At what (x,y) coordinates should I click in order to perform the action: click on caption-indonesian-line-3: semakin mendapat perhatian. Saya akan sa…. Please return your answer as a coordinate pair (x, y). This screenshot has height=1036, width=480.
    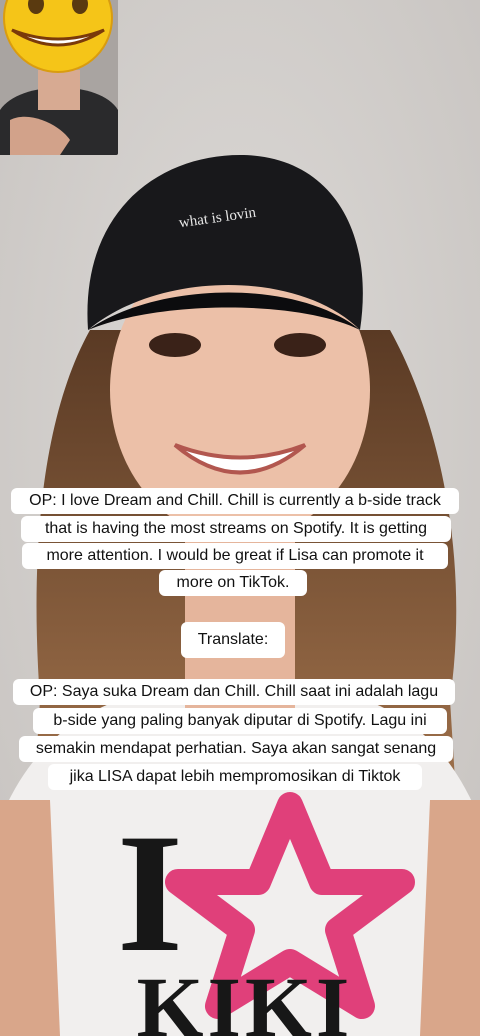
    Looking at the image, I should click on (236, 749).